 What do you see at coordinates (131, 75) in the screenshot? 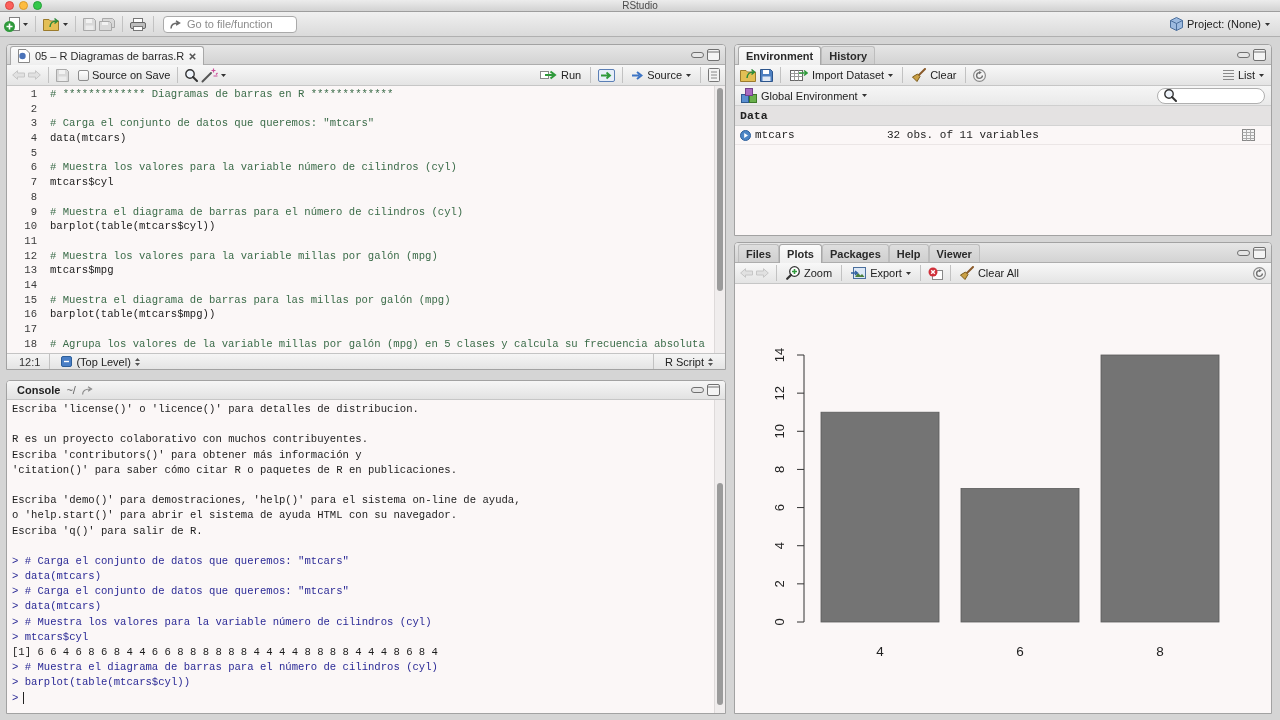
I see `checkbox-label: Source on Save` at bounding box center [131, 75].